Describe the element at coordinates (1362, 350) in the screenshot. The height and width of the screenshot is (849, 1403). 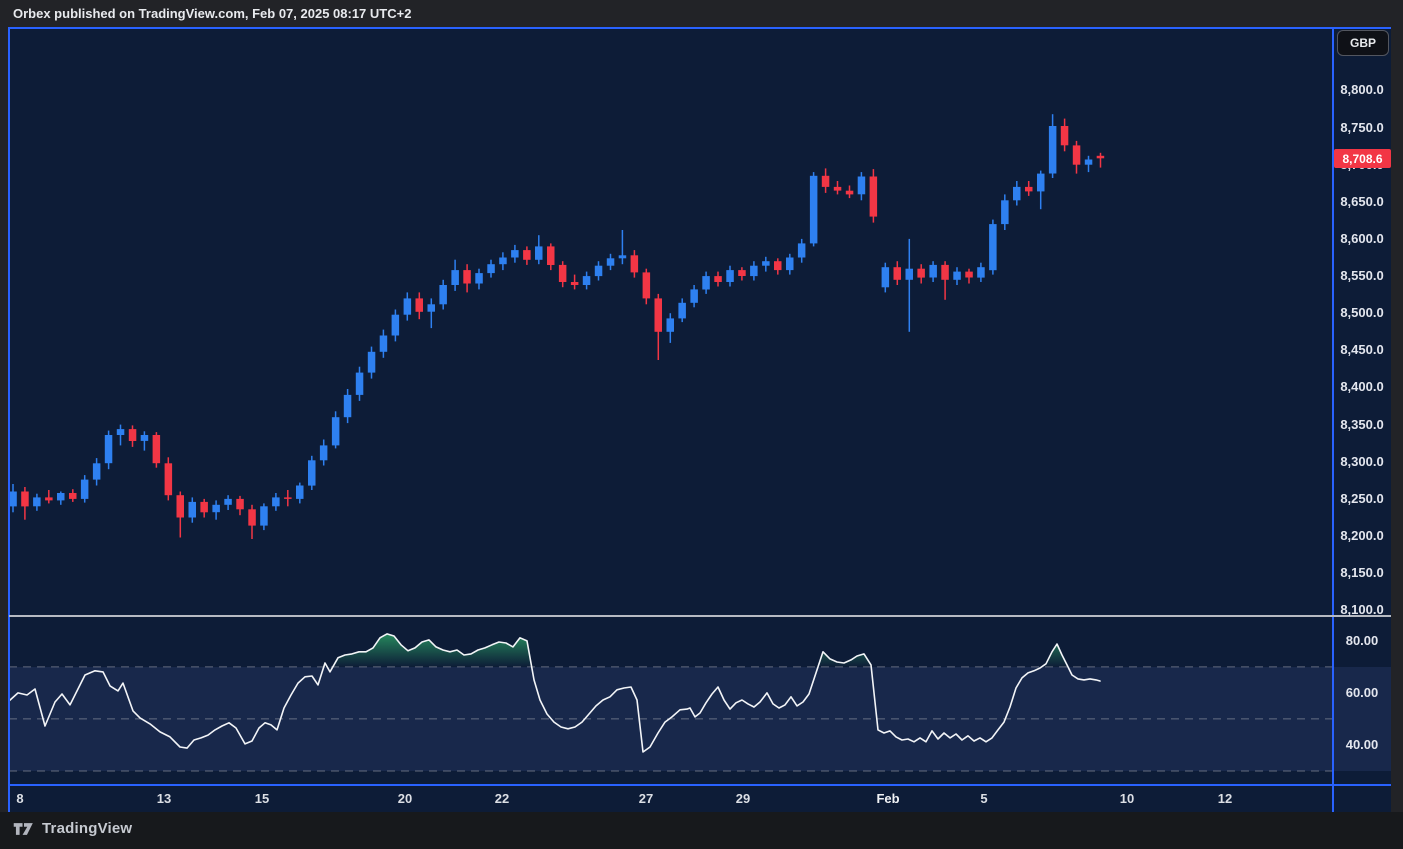
I see `price-tick-label: 8,450.0` at that location.